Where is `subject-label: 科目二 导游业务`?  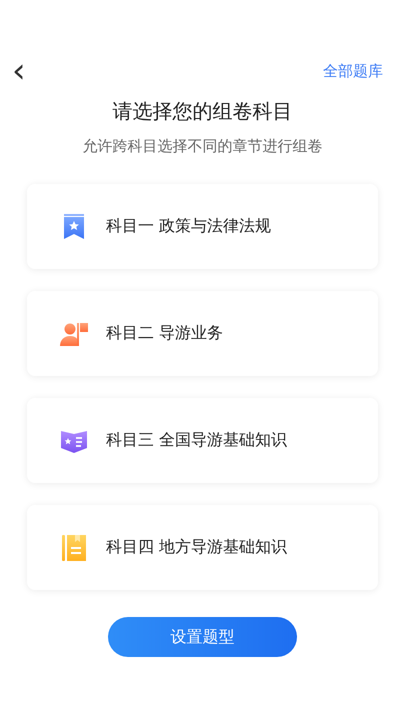
subject-label: 科目二 导游业务 is located at coordinates (165, 333).